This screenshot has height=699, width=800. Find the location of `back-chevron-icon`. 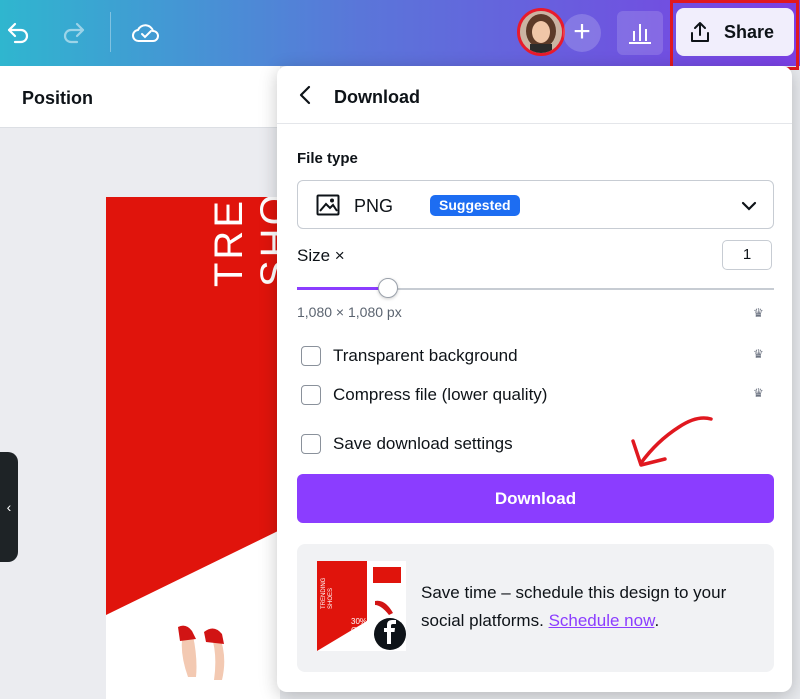

back-chevron-icon is located at coordinates (306, 95).